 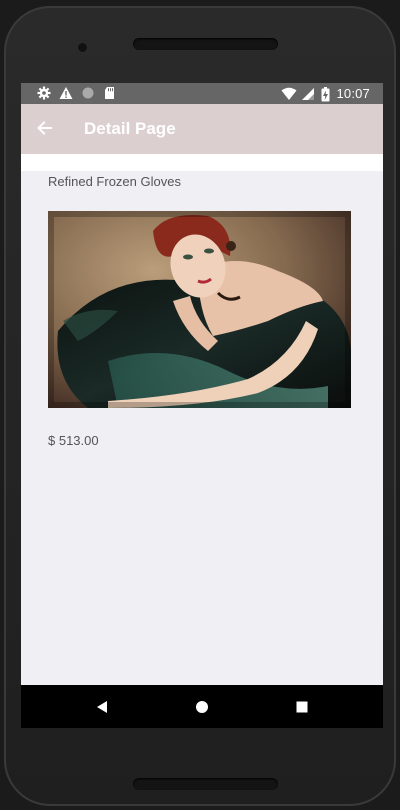 What do you see at coordinates (202, 162) in the screenshot?
I see `header-divider-strip` at bounding box center [202, 162].